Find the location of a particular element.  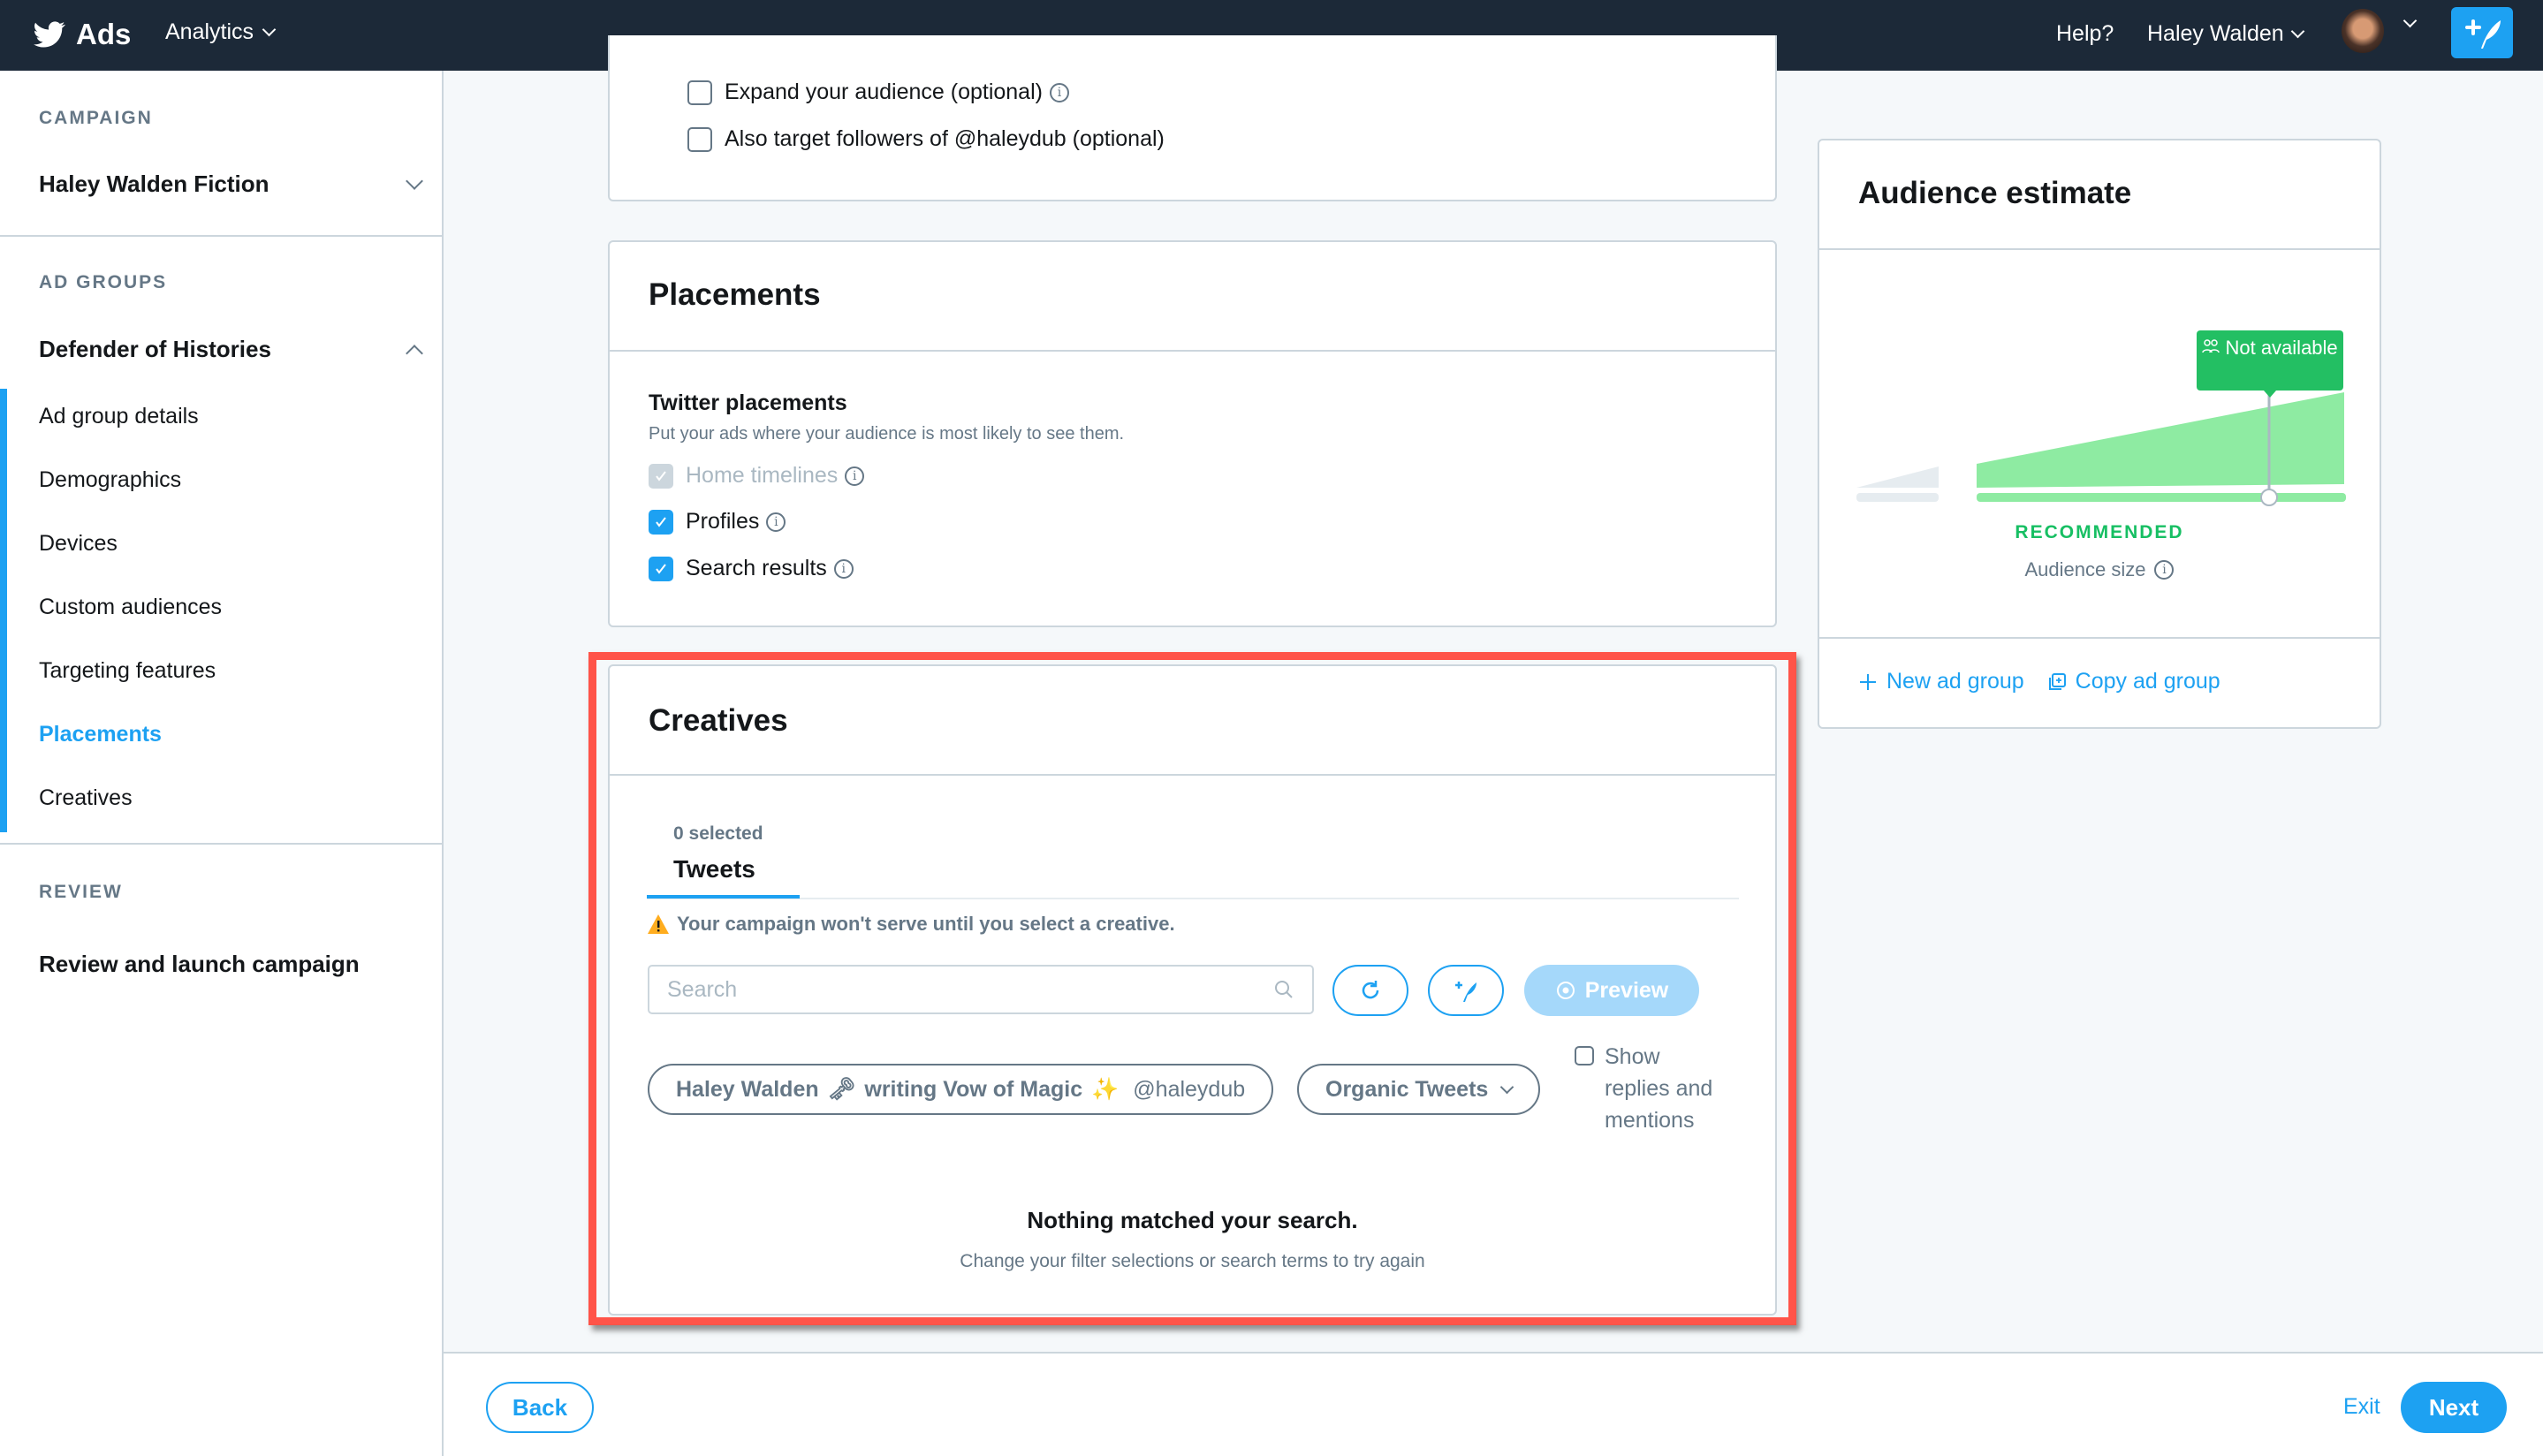

creatives-title: Creatives is located at coordinates (718, 720).